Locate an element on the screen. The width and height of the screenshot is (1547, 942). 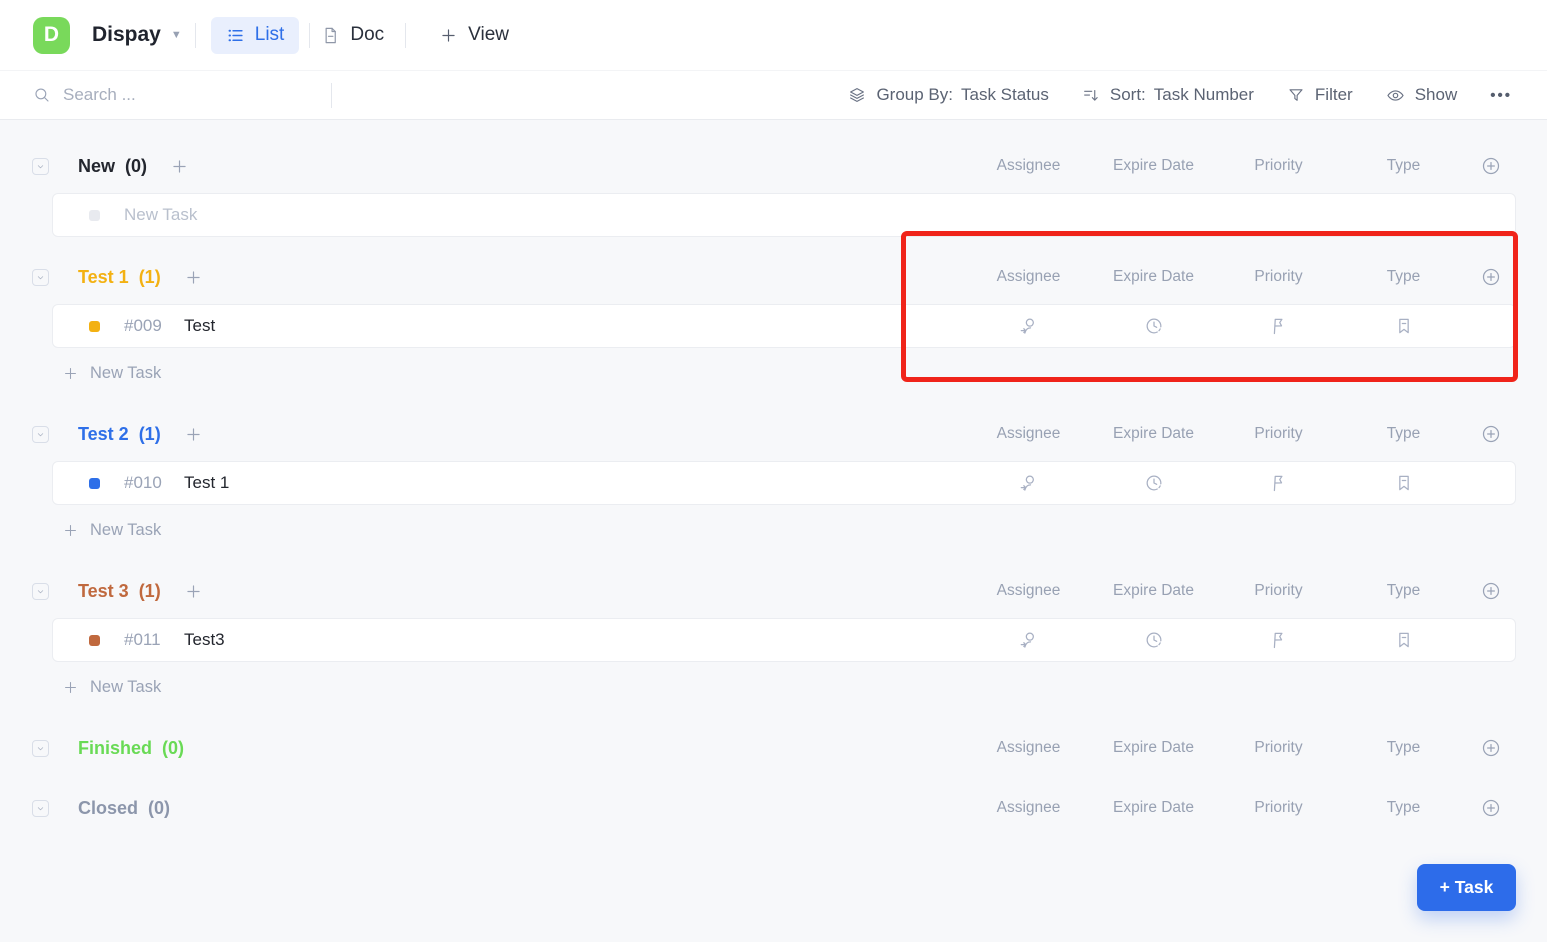
clock-icon is located at coordinates (1154, 326).